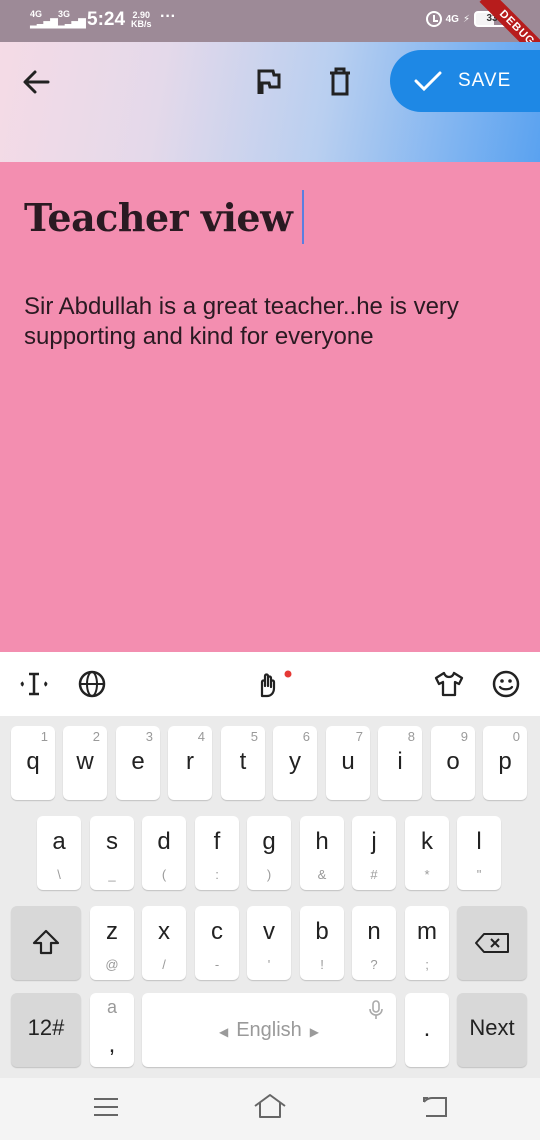  What do you see at coordinates (168, 16) in the screenshot?
I see `more-notifications: ···` at bounding box center [168, 16].